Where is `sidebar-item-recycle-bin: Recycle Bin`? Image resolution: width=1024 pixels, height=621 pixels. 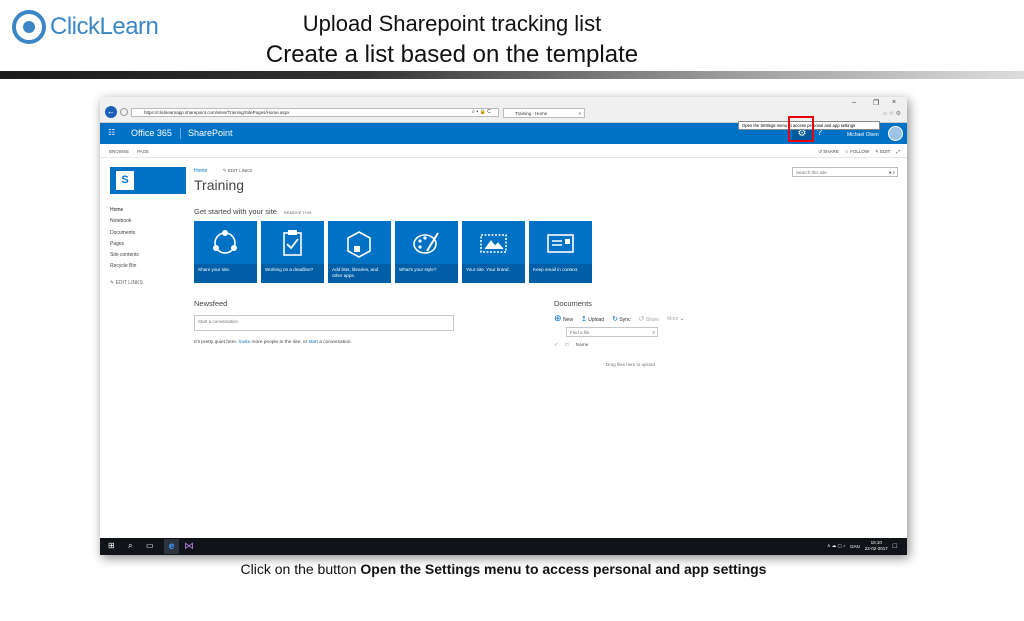 sidebar-item-recycle-bin: Recycle Bin is located at coordinates (126, 268).